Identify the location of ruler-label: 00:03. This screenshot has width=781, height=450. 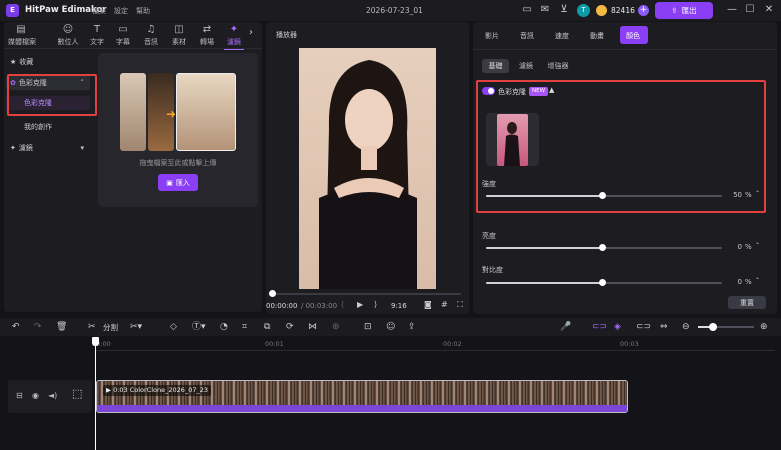
(629, 344).